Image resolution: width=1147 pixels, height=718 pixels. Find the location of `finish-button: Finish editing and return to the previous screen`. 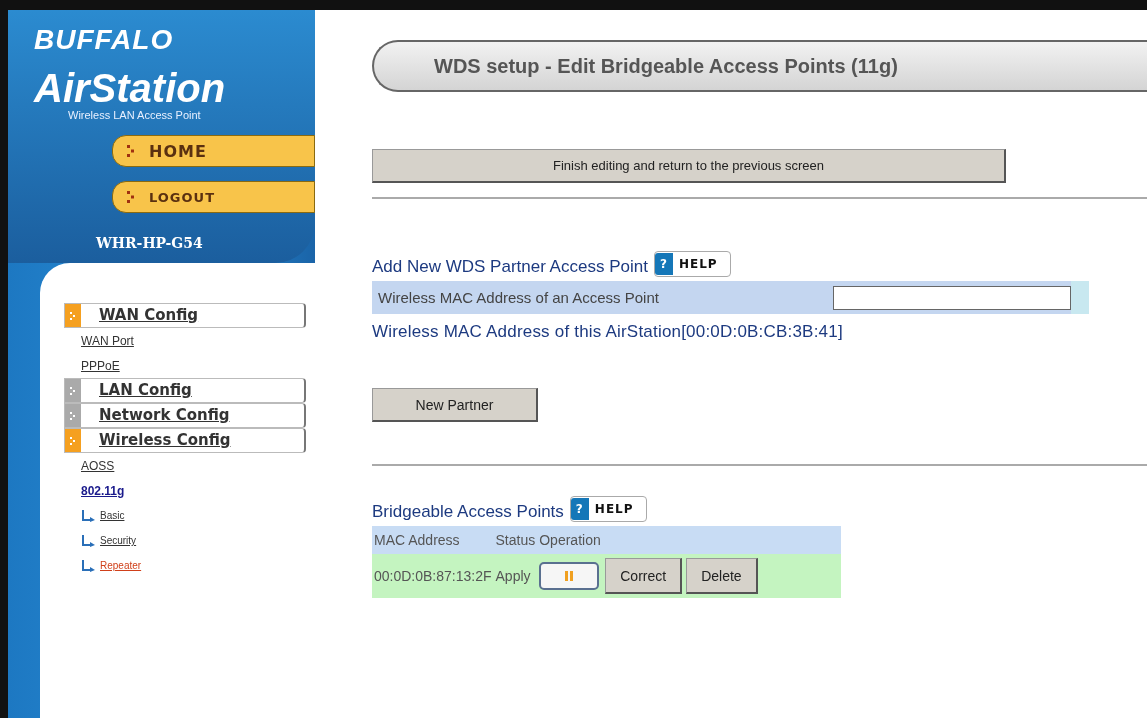

finish-button: Finish editing and return to the previous screen is located at coordinates (689, 166).